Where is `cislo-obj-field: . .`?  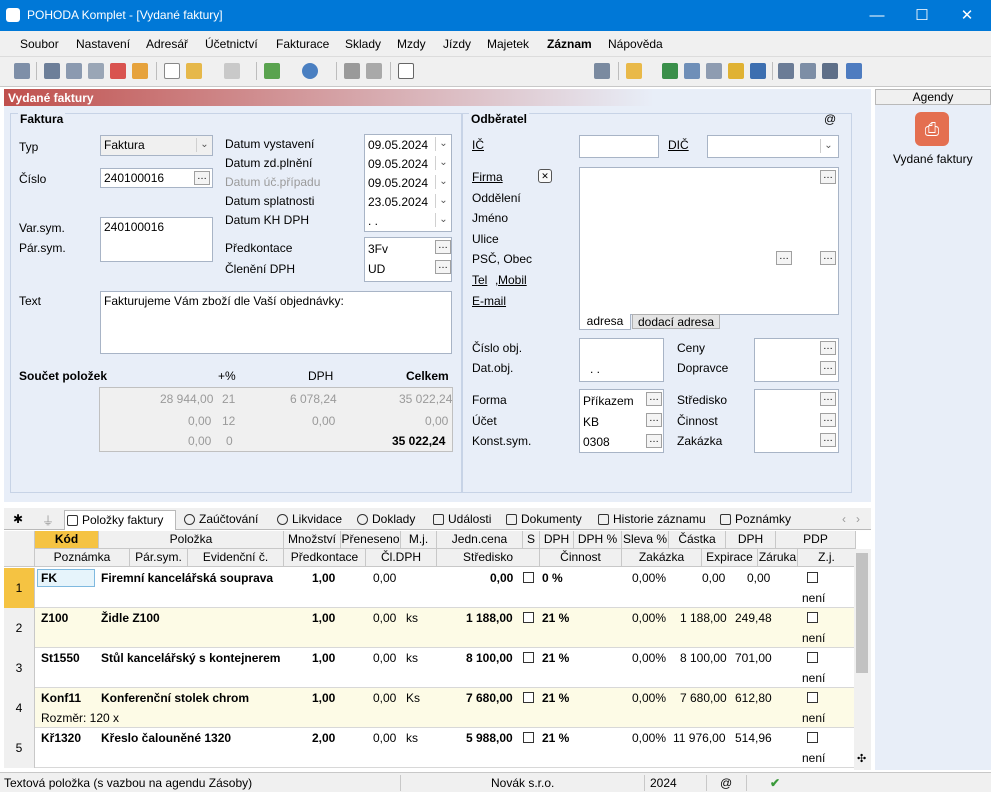 cislo-obj-field: . . is located at coordinates (621, 360).